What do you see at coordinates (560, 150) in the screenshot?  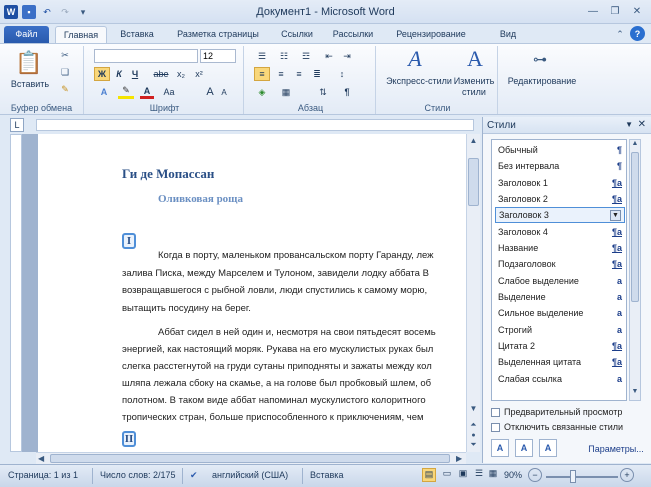 I see `style-item-normal: Обычный ¶` at bounding box center [560, 150].